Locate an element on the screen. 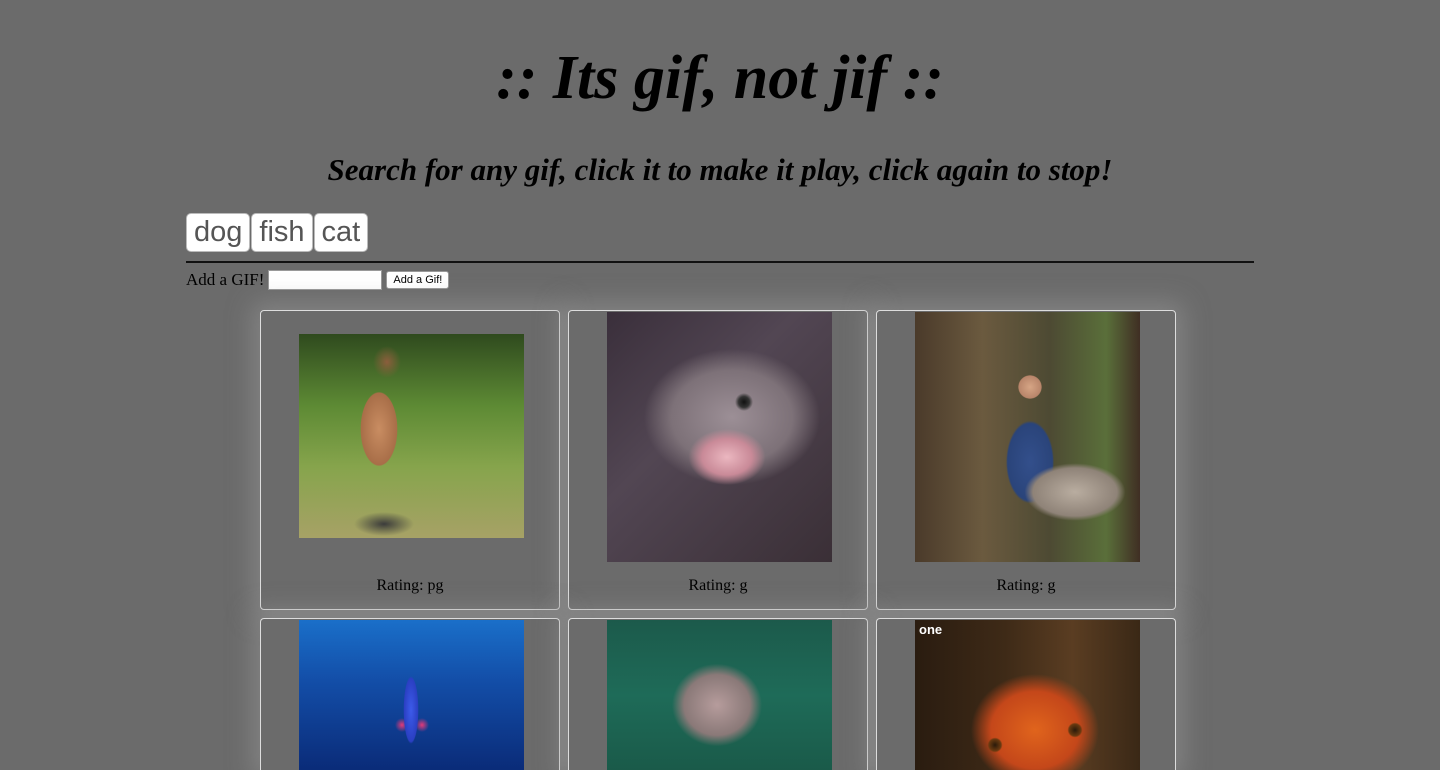 The image size is (1440, 770). add-gif-input is located at coordinates (325, 280).